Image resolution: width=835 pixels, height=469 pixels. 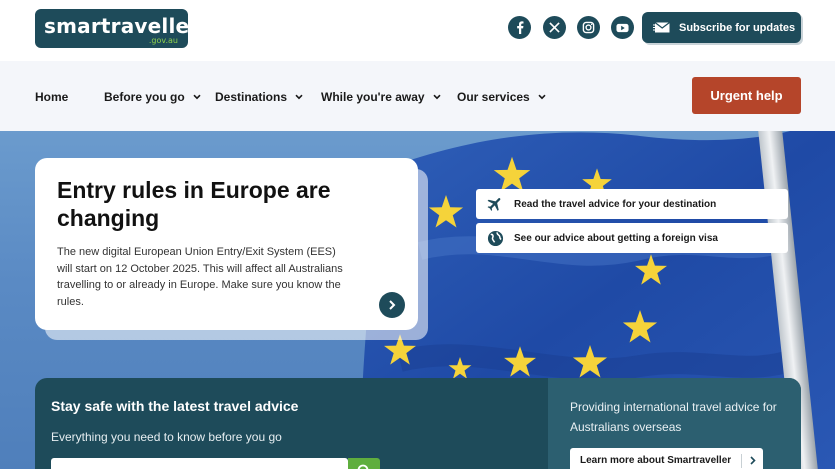 I want to click on x-icon, so click(x=554, y=27).